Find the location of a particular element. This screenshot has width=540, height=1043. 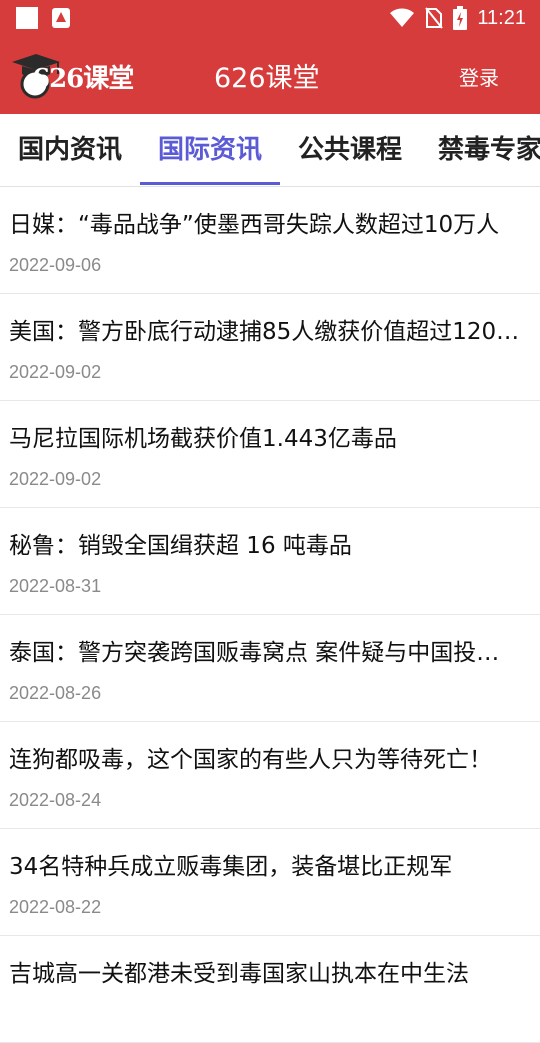

active-tab-indicator is located at coordinates (210, 183).